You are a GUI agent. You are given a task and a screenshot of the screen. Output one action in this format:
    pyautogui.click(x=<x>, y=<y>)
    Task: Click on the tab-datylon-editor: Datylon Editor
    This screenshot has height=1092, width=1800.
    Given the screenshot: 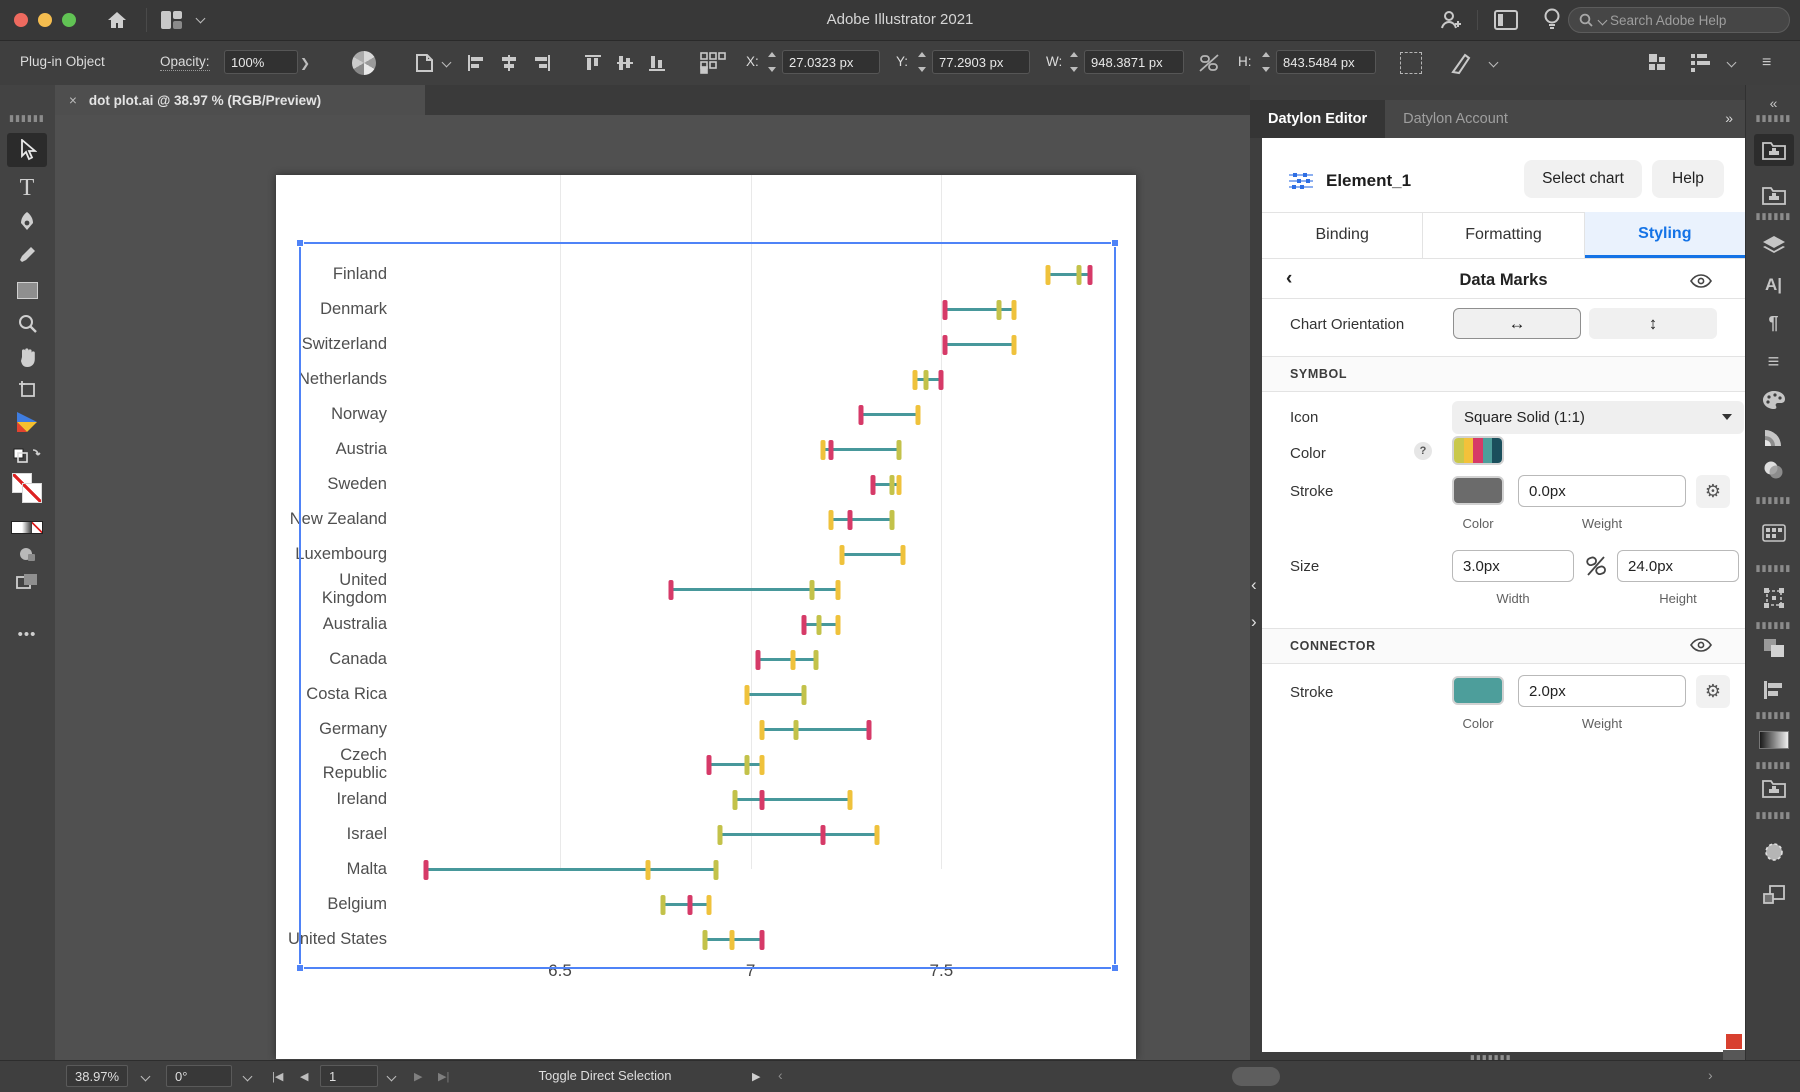 What is the action you would take?
    pyautogui.click(x=1318, y=119)
    